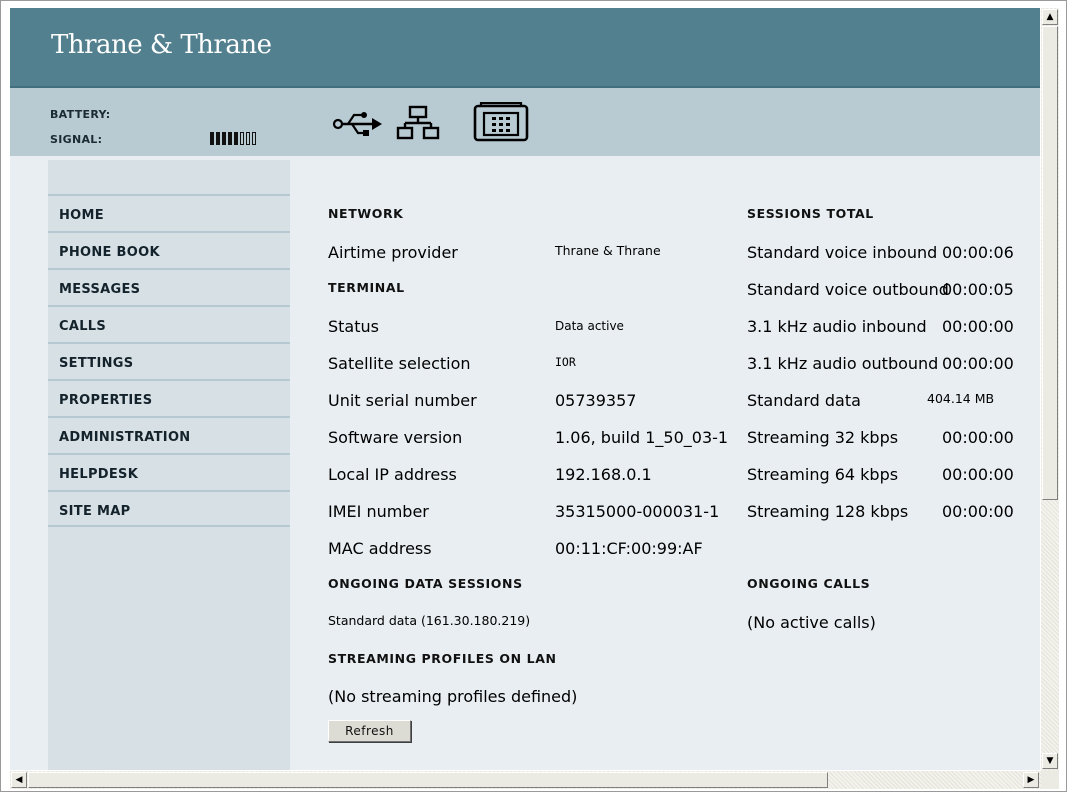  I want to click on terminal-row-label: Status, so click(353, 326).